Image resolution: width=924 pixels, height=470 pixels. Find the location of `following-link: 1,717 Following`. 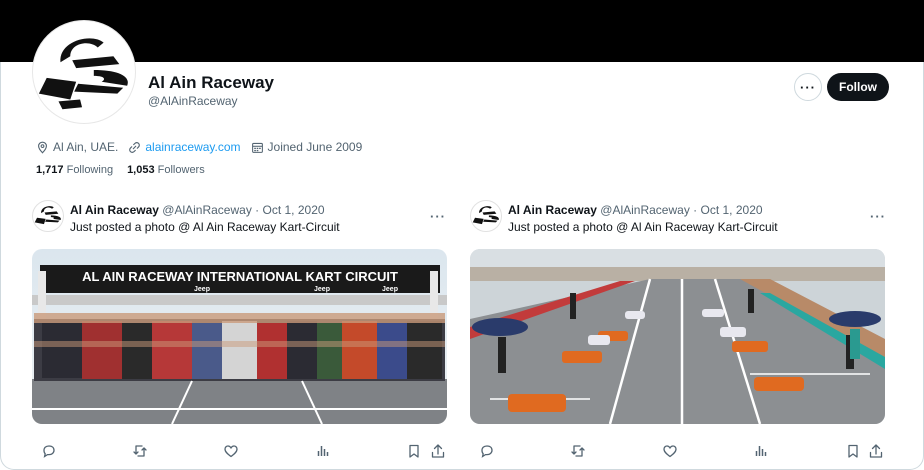

following-link: 1,717 Following is located at coordinates (74, 170).